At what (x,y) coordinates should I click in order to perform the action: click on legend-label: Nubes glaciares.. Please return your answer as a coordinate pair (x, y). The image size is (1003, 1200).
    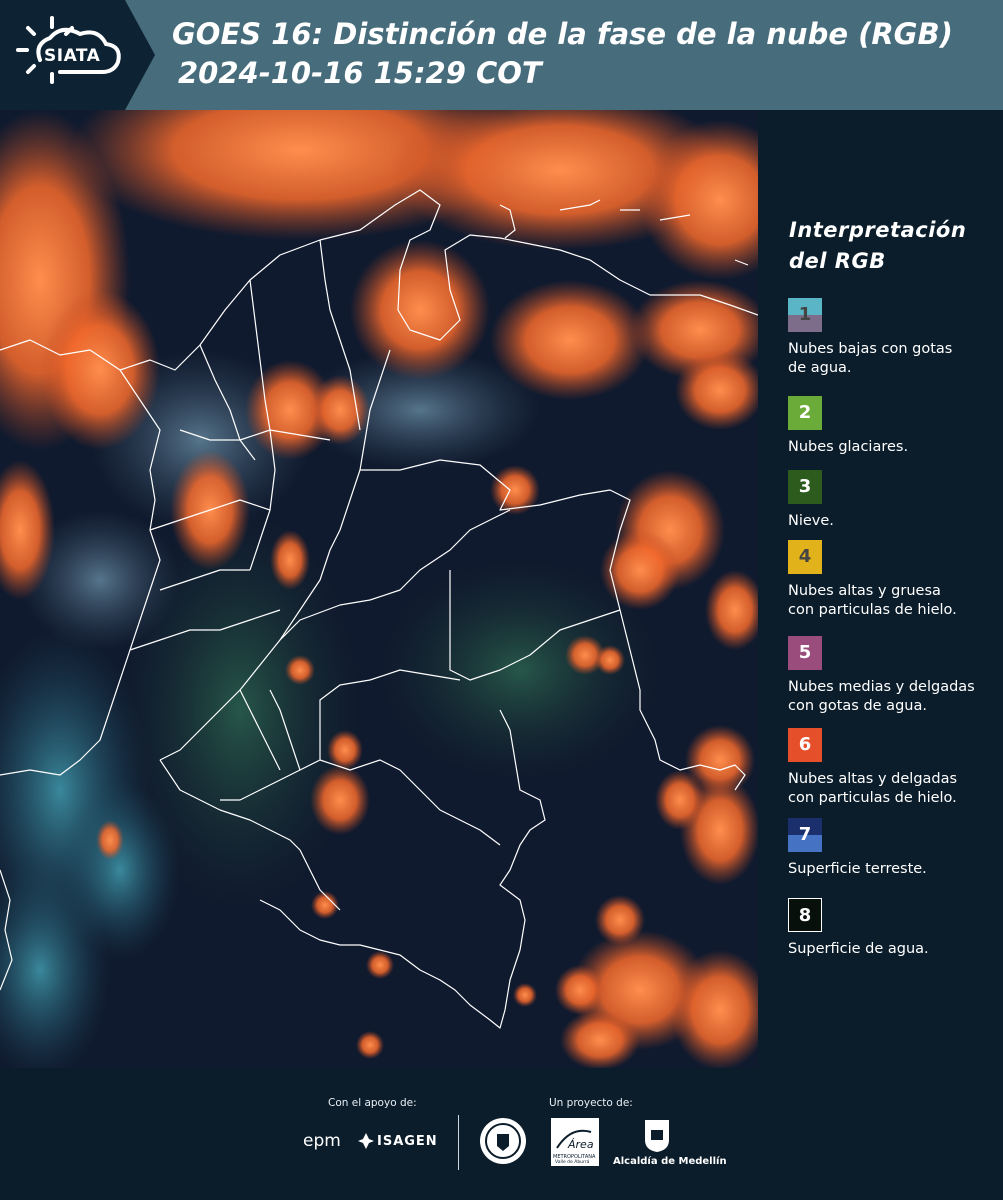
    Looking at the image, I should click on (848, 447).